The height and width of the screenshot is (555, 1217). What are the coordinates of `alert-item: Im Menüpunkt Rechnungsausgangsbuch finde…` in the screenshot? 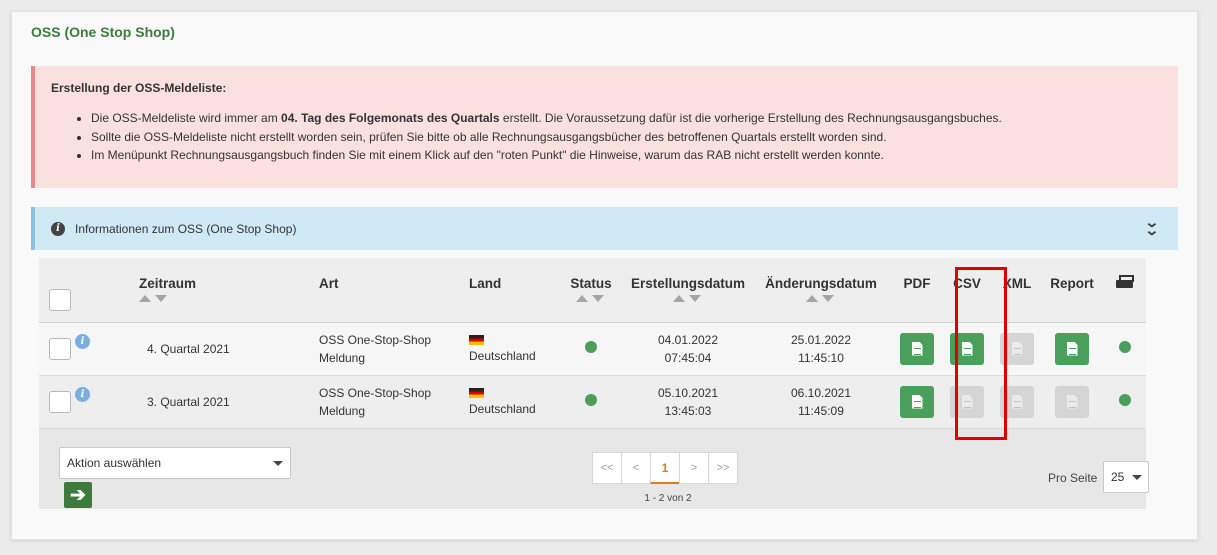 It's located at (626, 155).